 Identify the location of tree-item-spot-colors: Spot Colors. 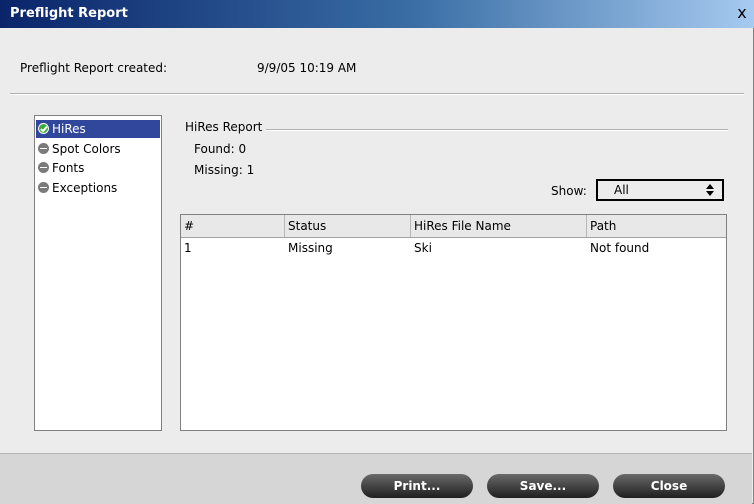
(98, 149).